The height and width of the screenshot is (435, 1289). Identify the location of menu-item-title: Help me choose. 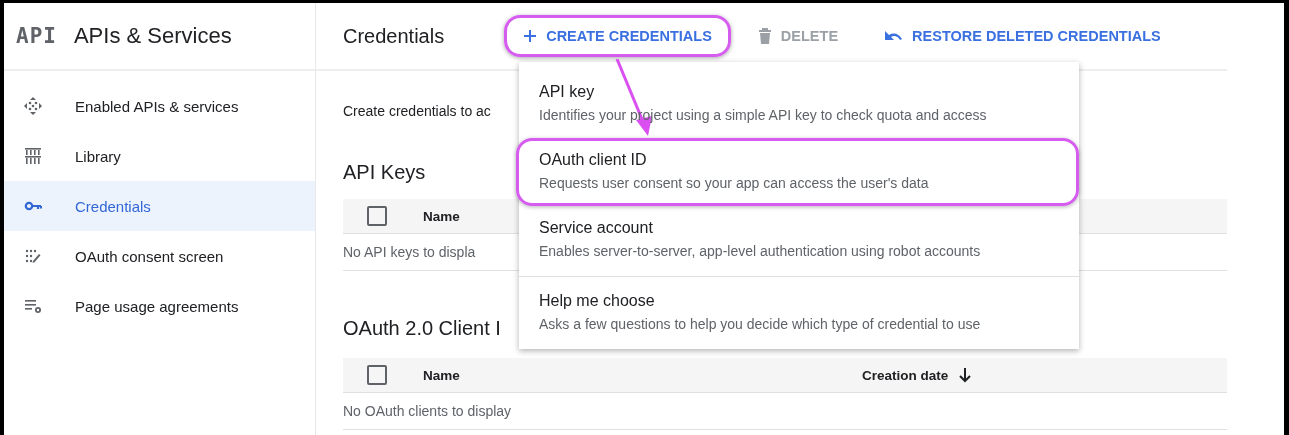
(597, 301).